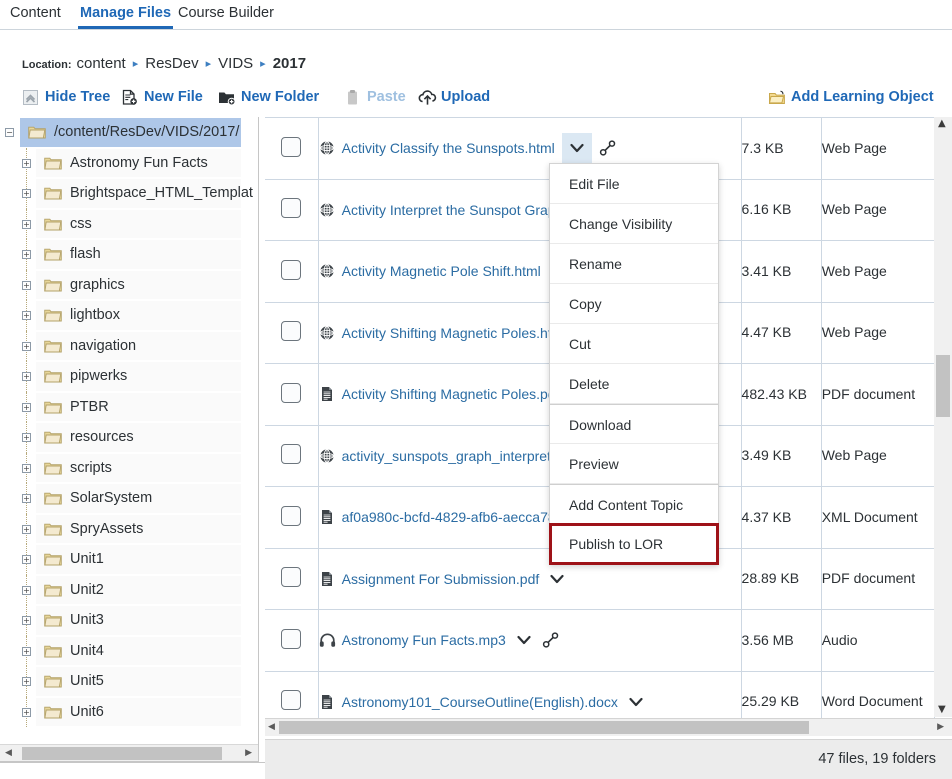 Image resolution: width=952 pixels, height=779 pixels. I want to click on menu-item-download: Download, so click(634, 424).